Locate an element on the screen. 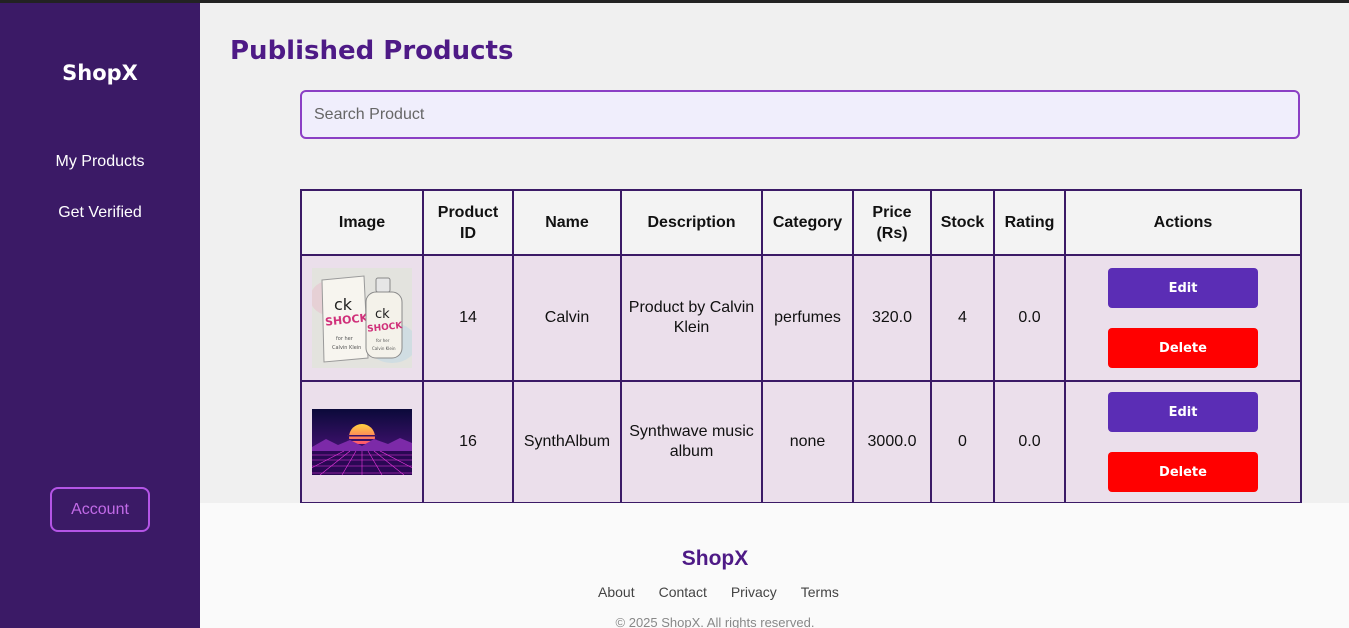 This screenshot has width=1349, height=628. copyright-text: © 2025 ShopX. All rights reserved. is located at coordinates (715, 621).